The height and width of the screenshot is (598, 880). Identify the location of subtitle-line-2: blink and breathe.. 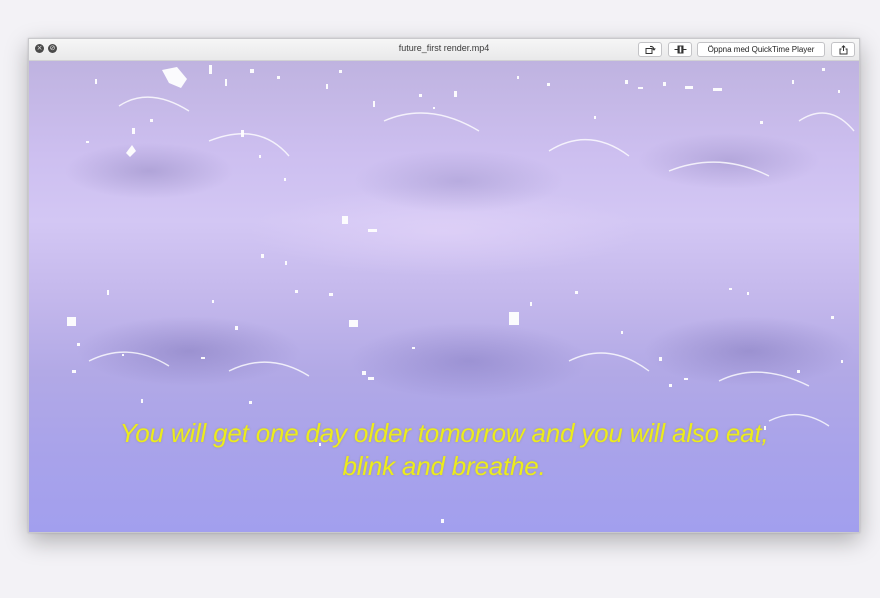
(444, 466).